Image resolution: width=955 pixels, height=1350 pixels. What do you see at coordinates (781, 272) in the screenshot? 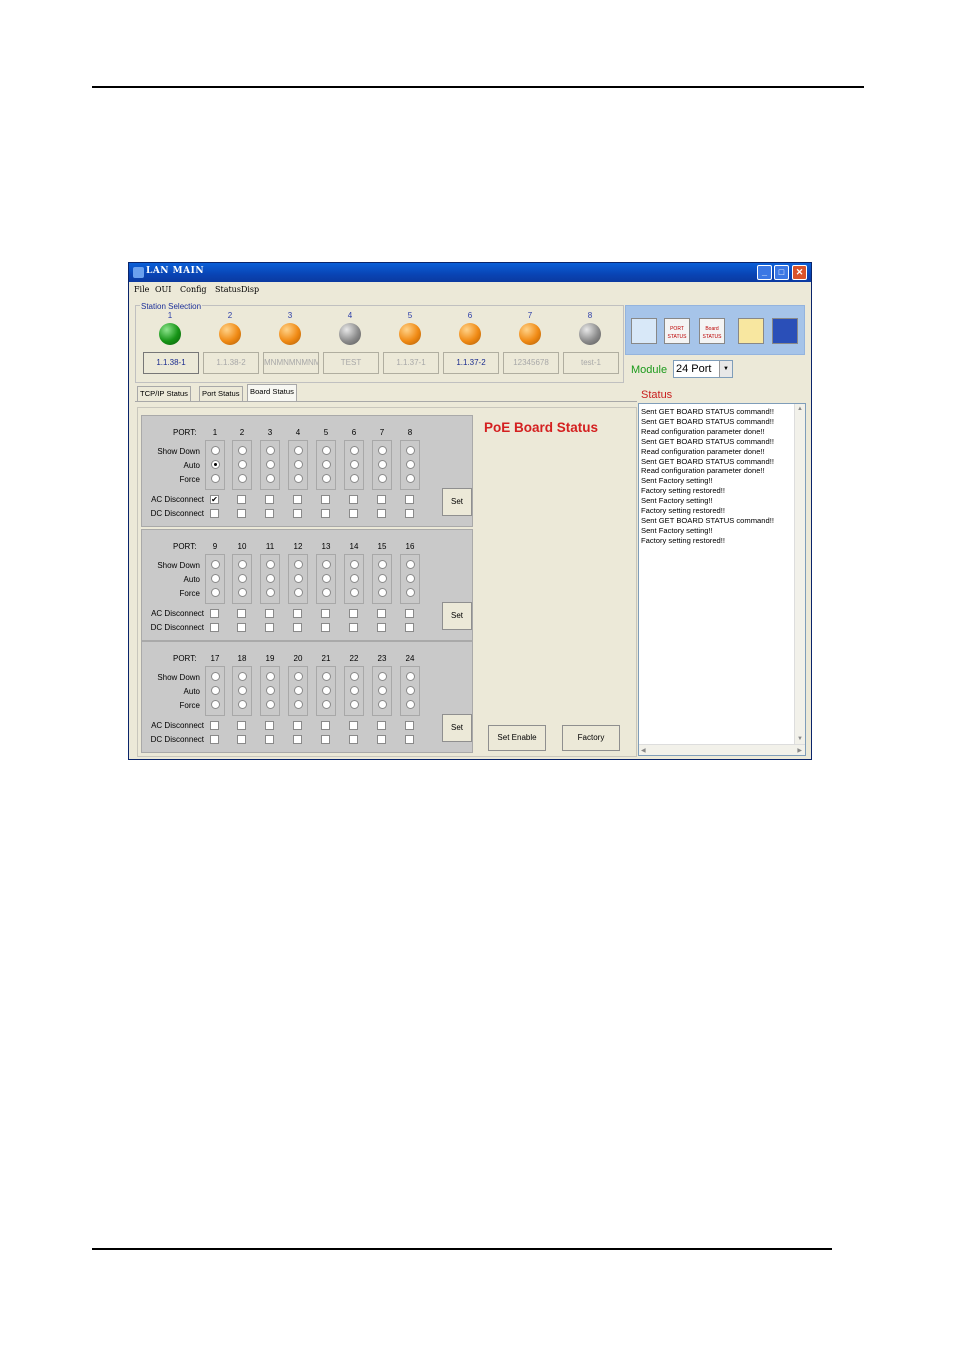
I see `maximize-icon: □` at bounding box center [781, 272].